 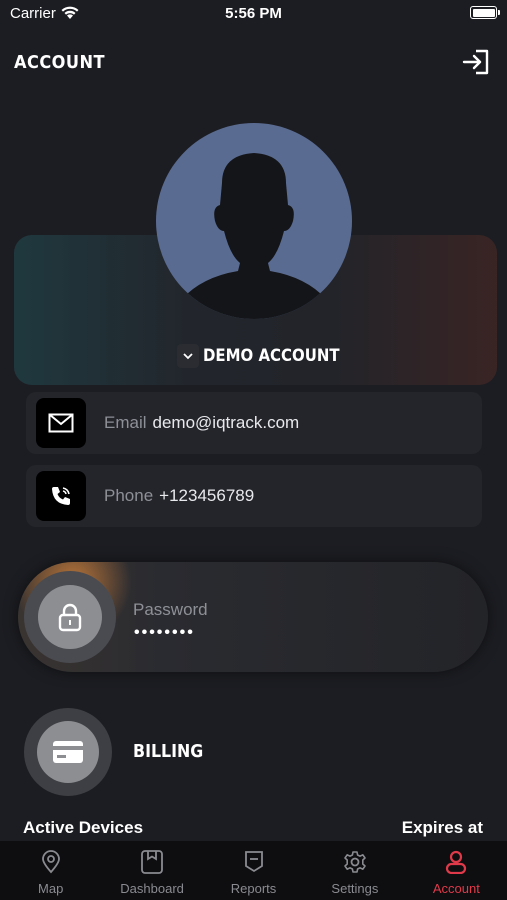 I want to click on lock-icon, so click(x=70, y=617).